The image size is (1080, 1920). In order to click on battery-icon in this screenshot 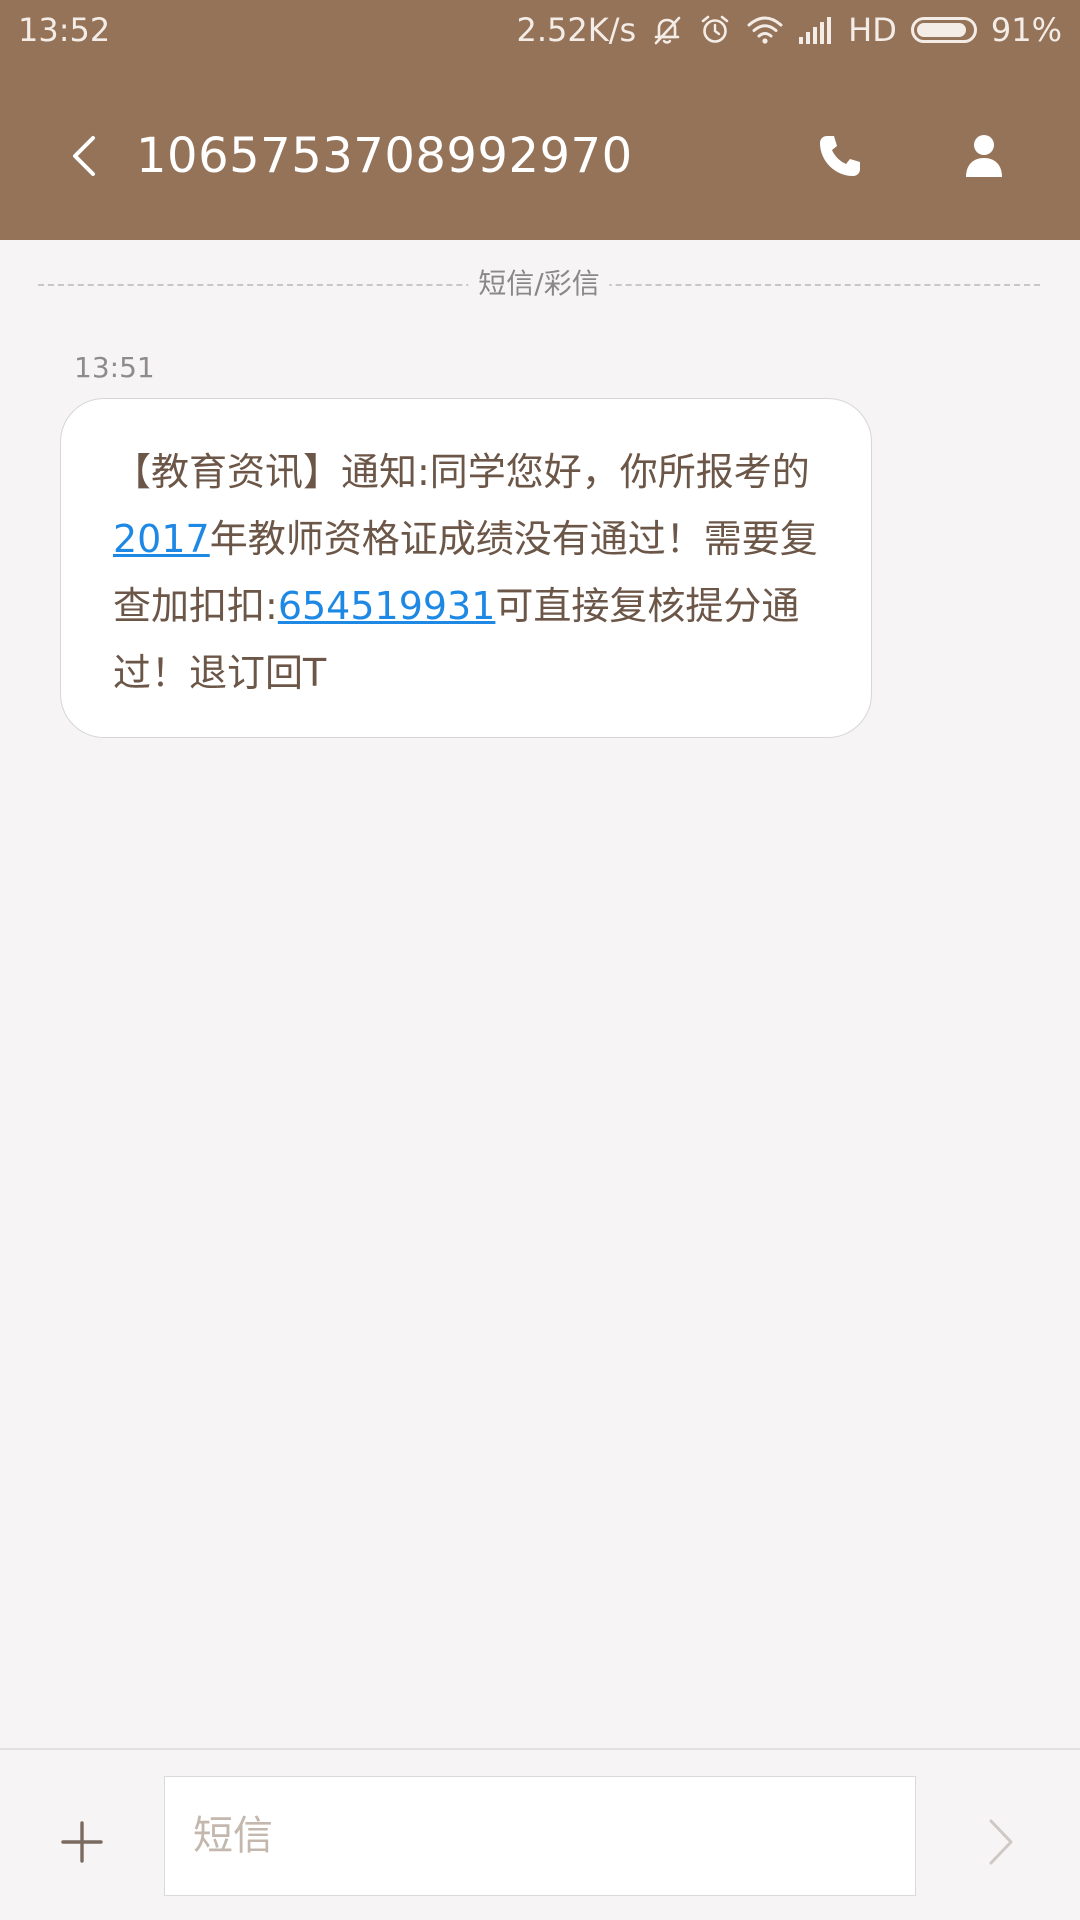, I will do `click(943, 30)`.